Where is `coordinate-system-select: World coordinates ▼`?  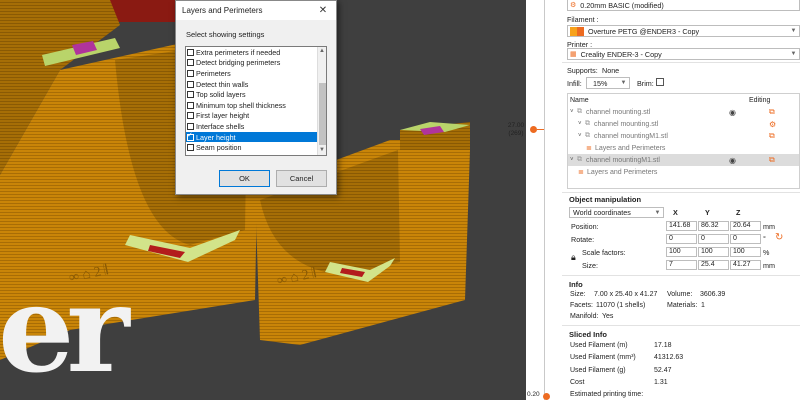
coordinate-system-select: World coordinates ▼ is located at coordinates (616, 212).